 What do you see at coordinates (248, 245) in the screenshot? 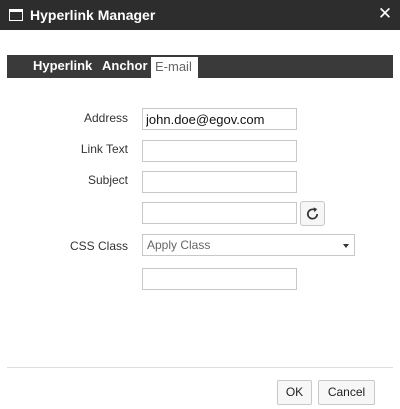
I see `css-class-select: Apply Class` at bounding box center [248, 245].